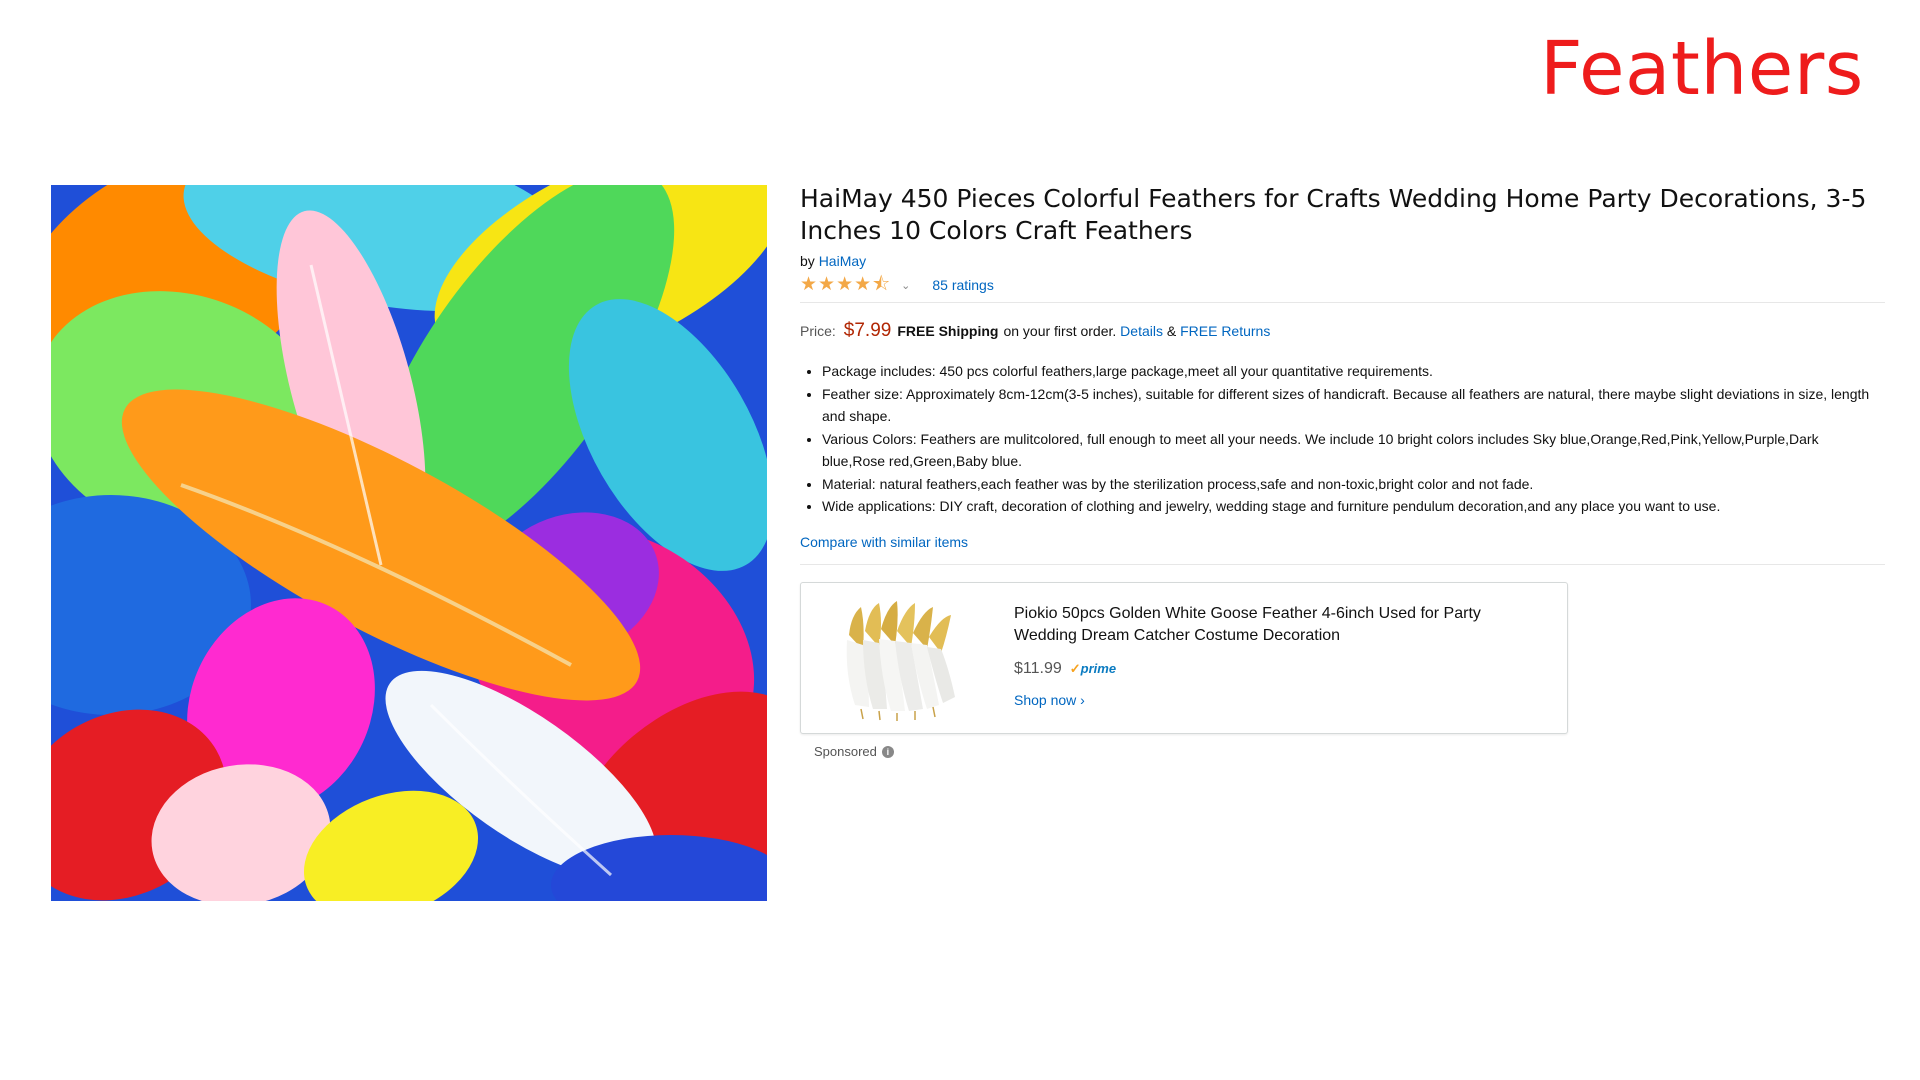 The height and width of the screenshot is (1080, 1920). What do you see at coordinates (1049, 700) in the screenshot?
I see `shop-now-link: Shop now ›` at bounding box center [1049, 700].